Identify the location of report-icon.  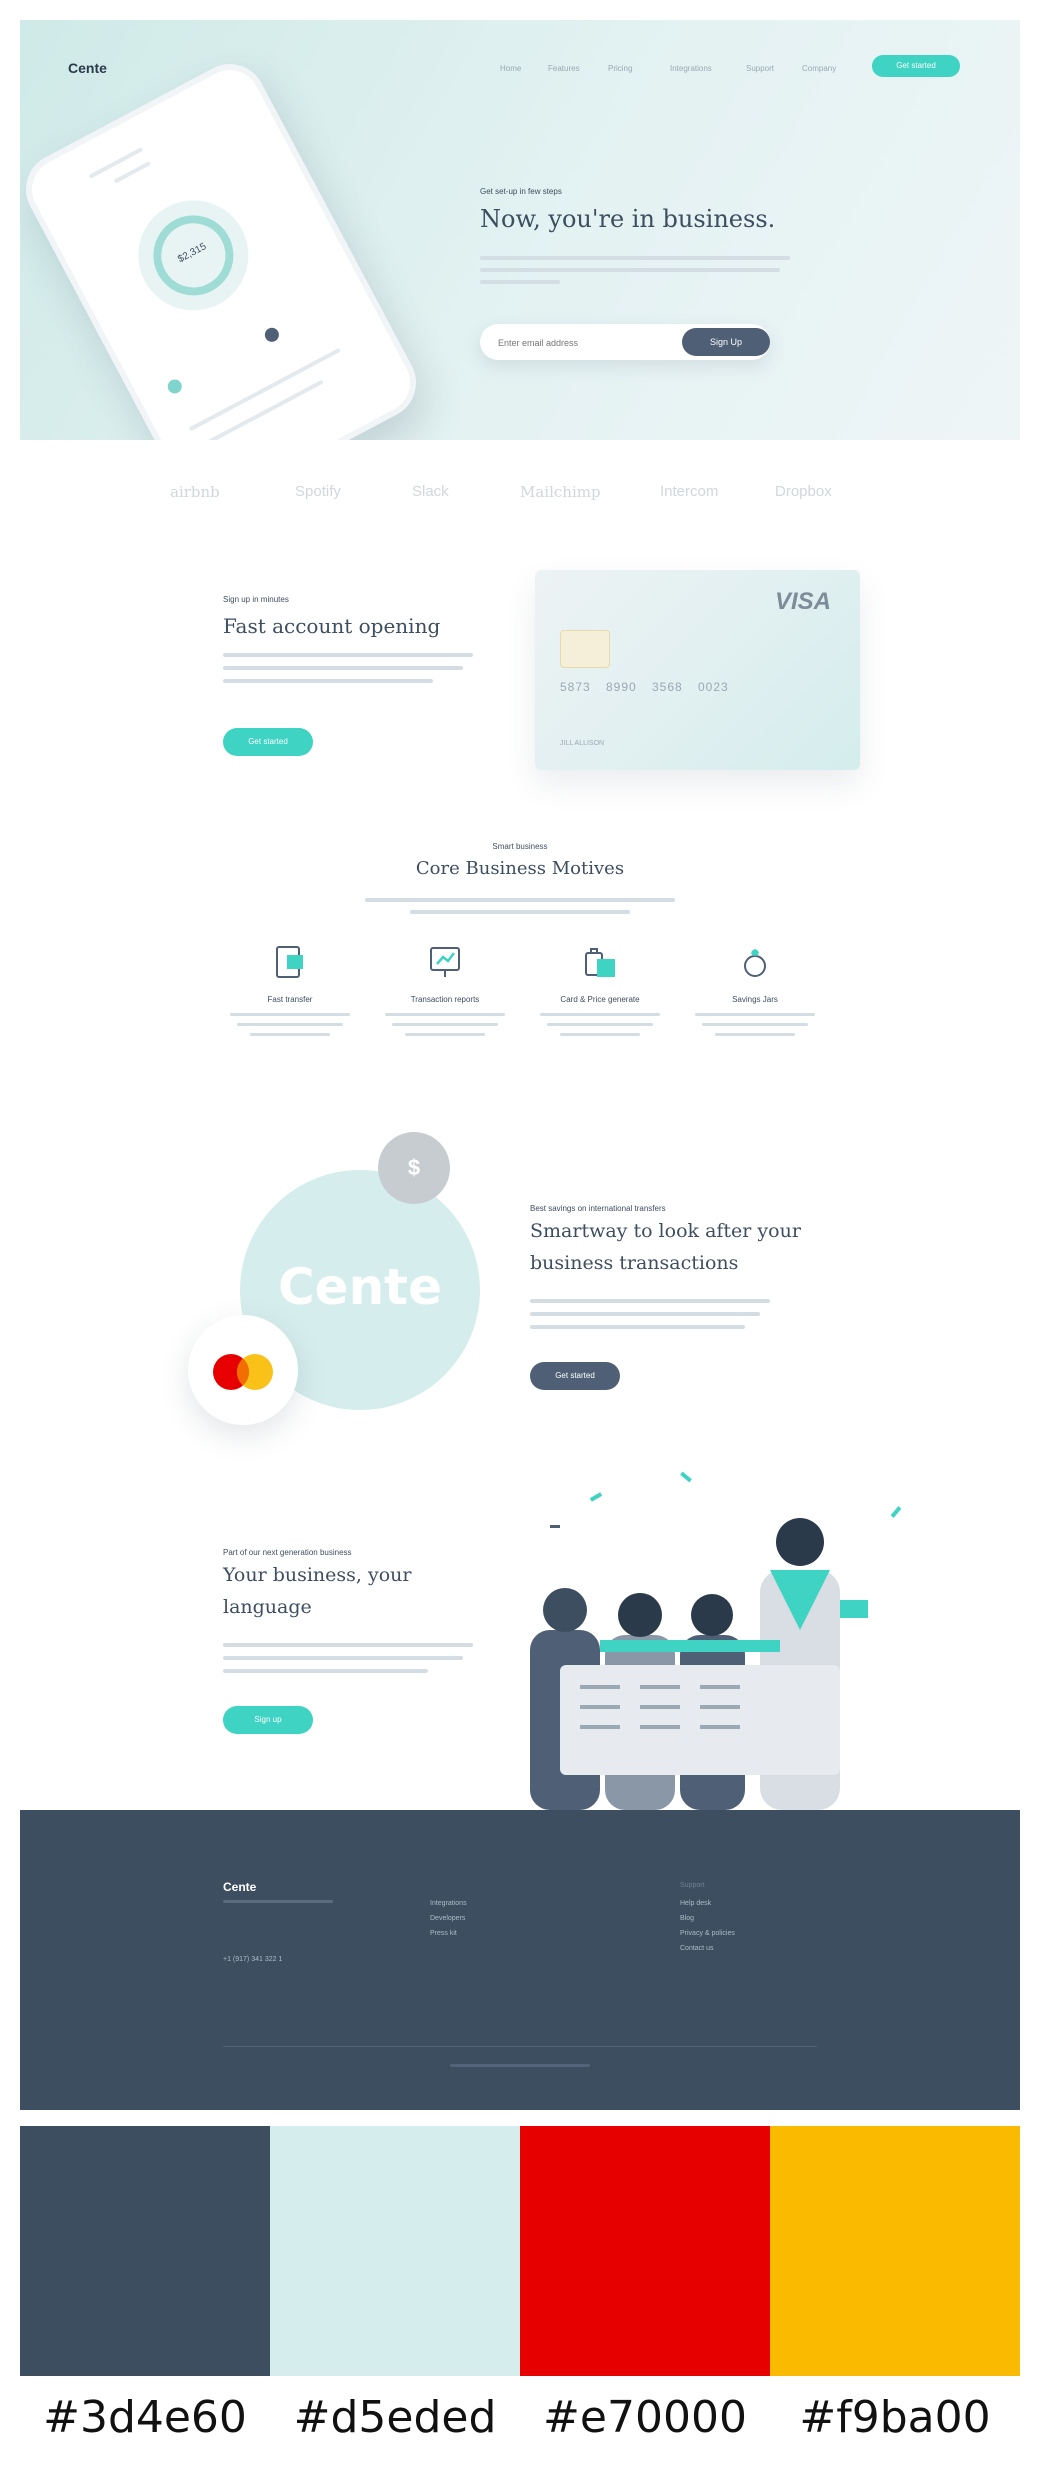
(445, 962).